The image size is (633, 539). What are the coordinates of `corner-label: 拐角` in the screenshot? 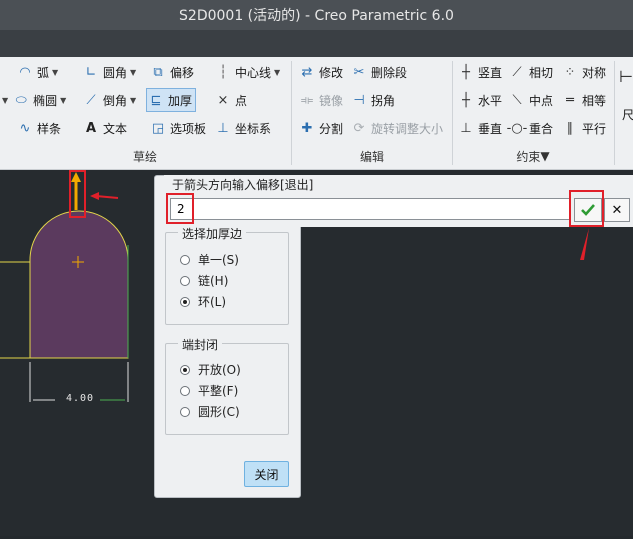 It's located at (383, 100).